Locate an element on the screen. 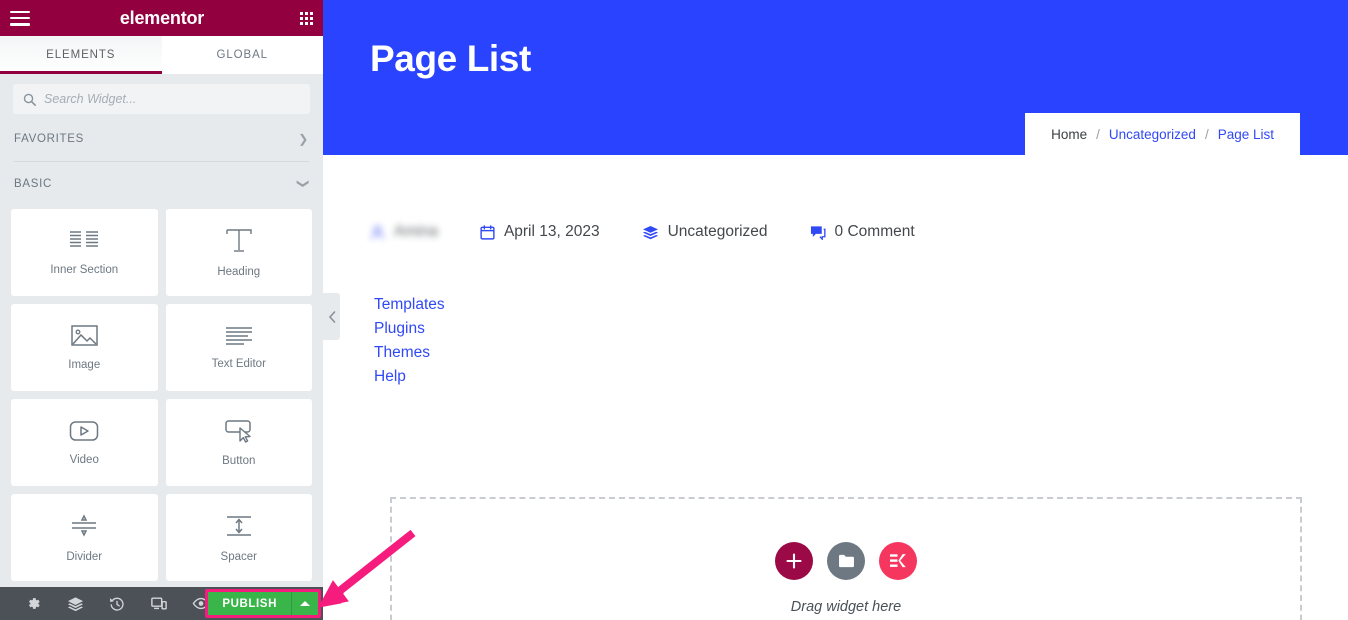 The width and height of the screenshot is (1348, 620). breadcrumb: Home / Uncategorized / Page List is located at coordinates (1162, 134).